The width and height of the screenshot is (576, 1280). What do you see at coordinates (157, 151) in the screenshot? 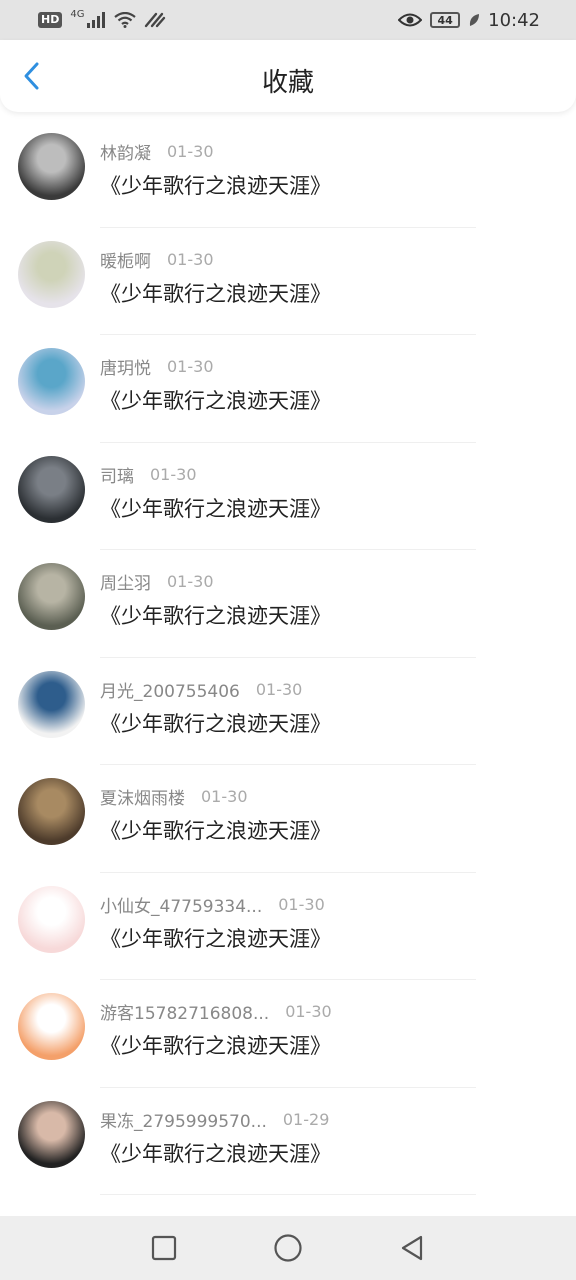
I see `meta-row: 林韵凝 01-30` at bounding box center [157, 151].